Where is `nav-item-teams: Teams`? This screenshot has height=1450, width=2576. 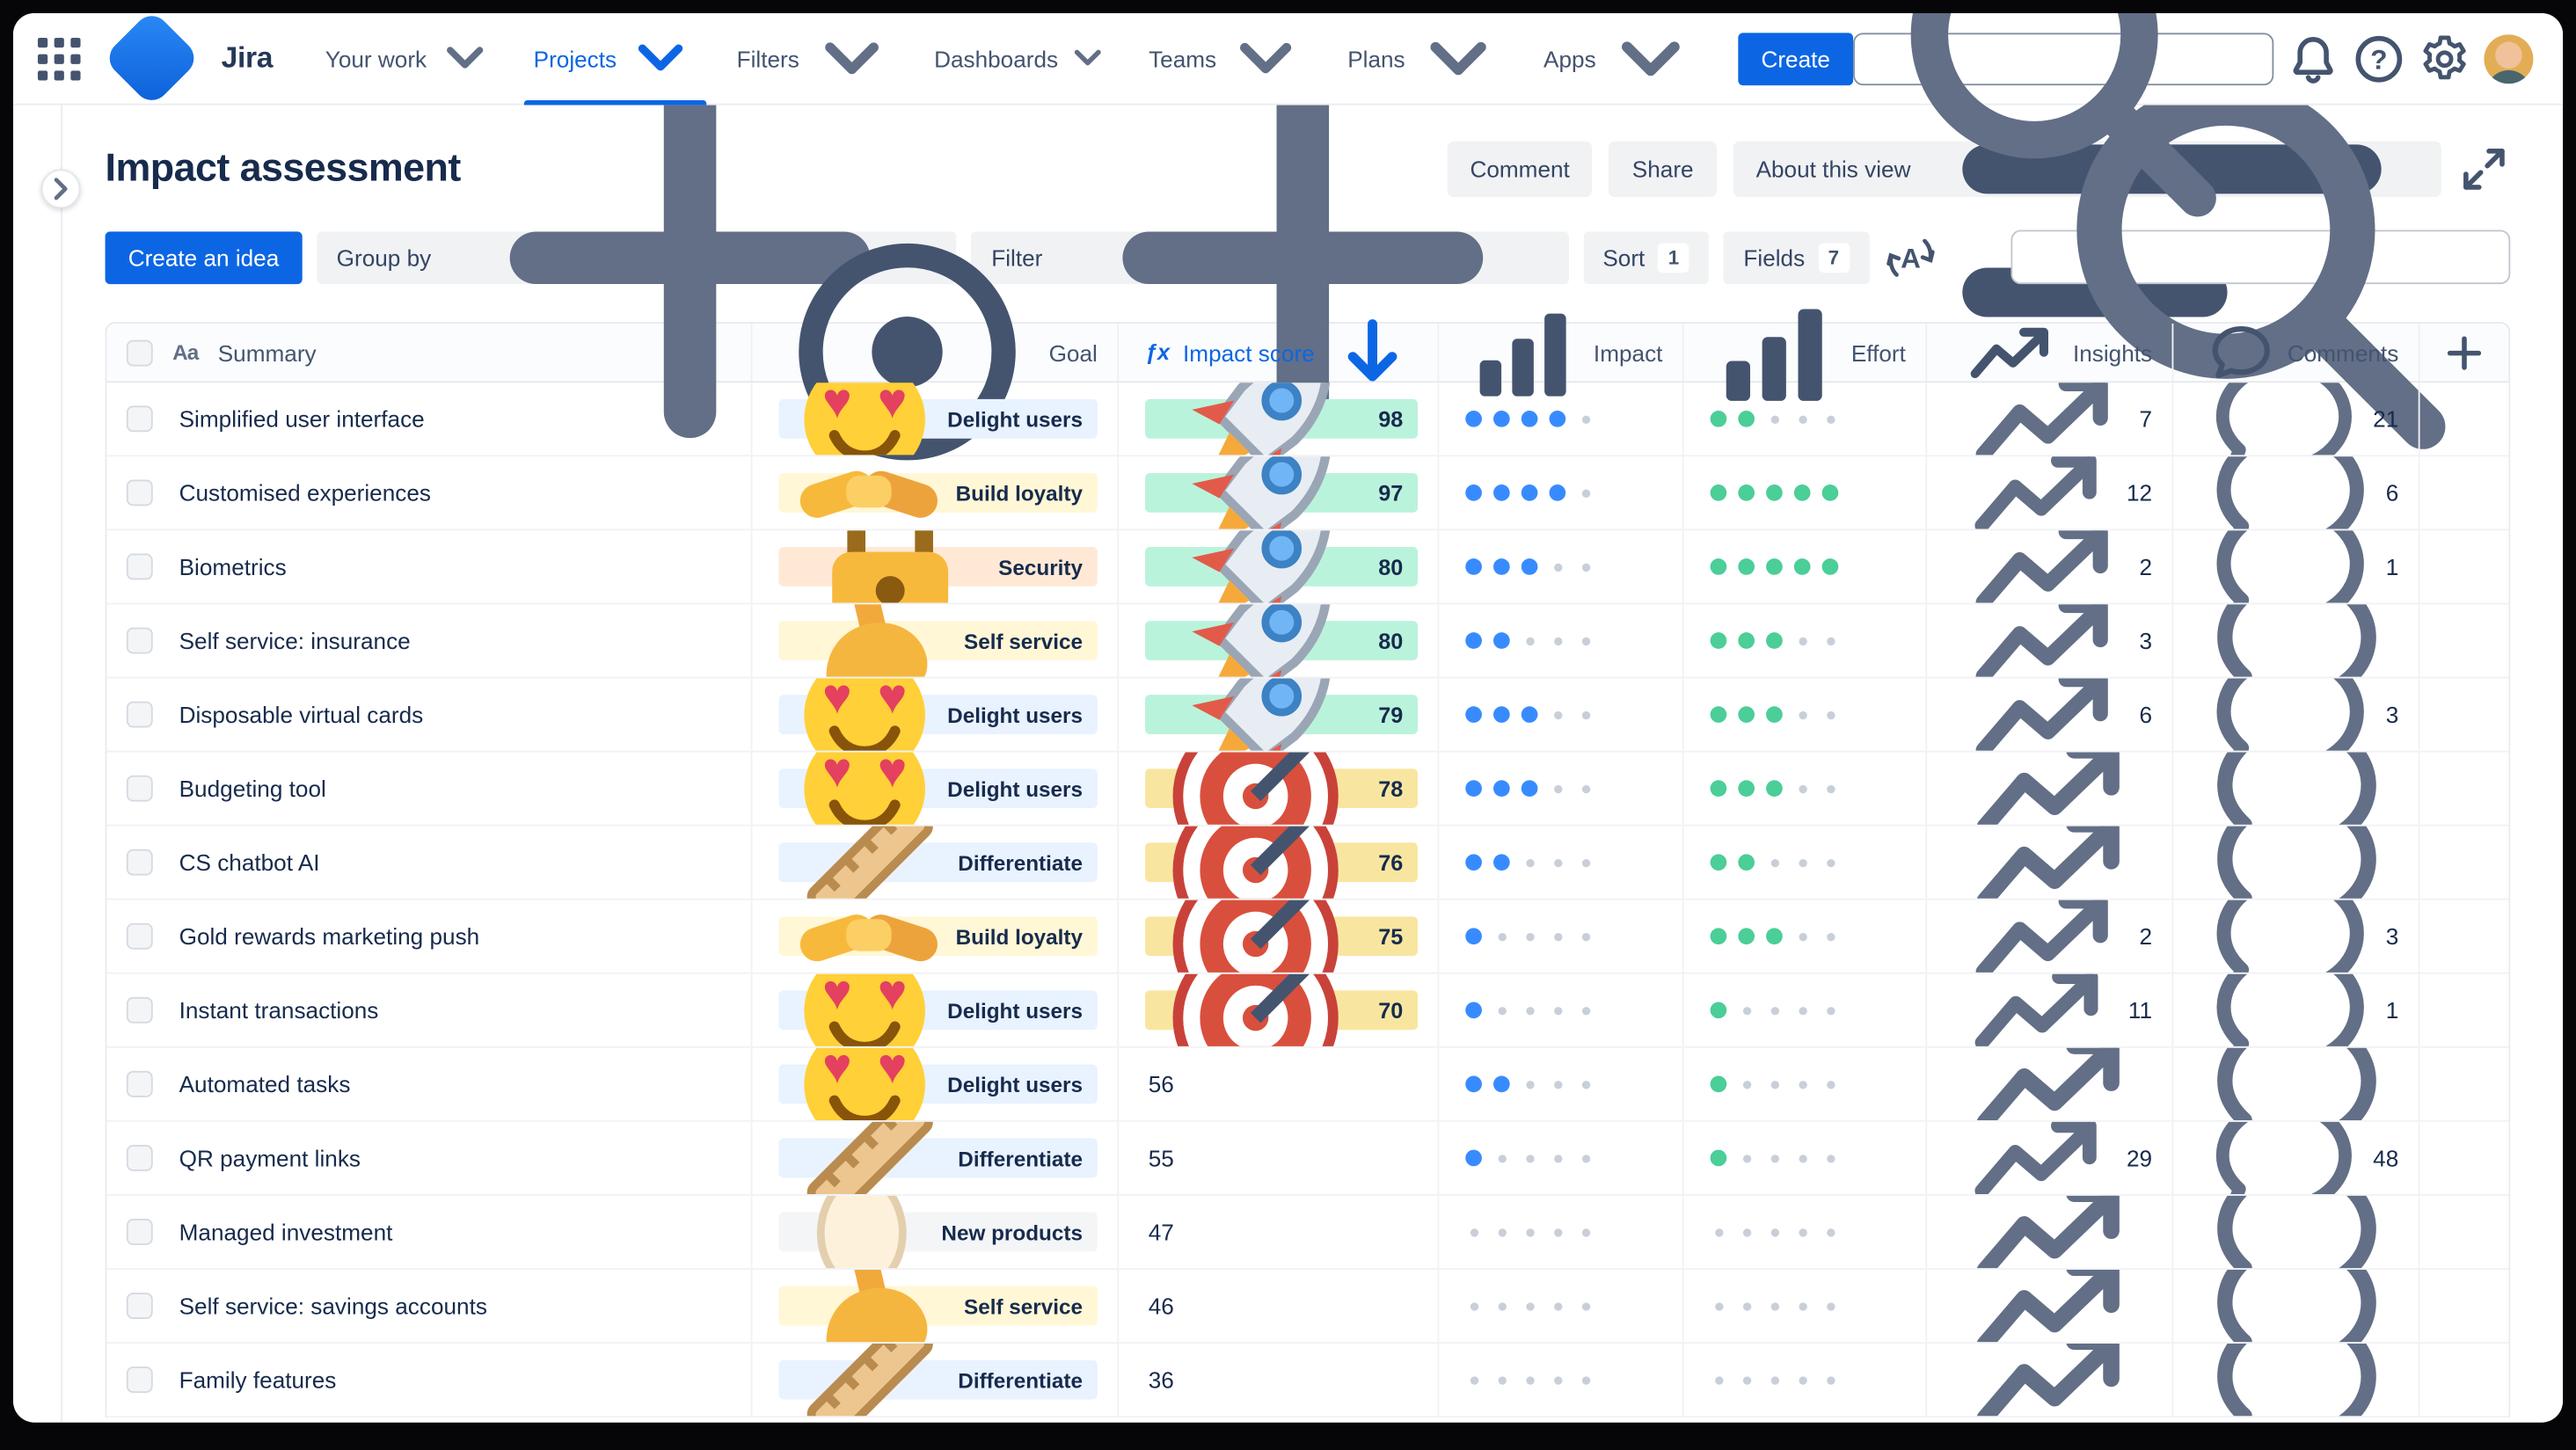 nav-item-teams: Teams is located at coordinates (1228, 59).